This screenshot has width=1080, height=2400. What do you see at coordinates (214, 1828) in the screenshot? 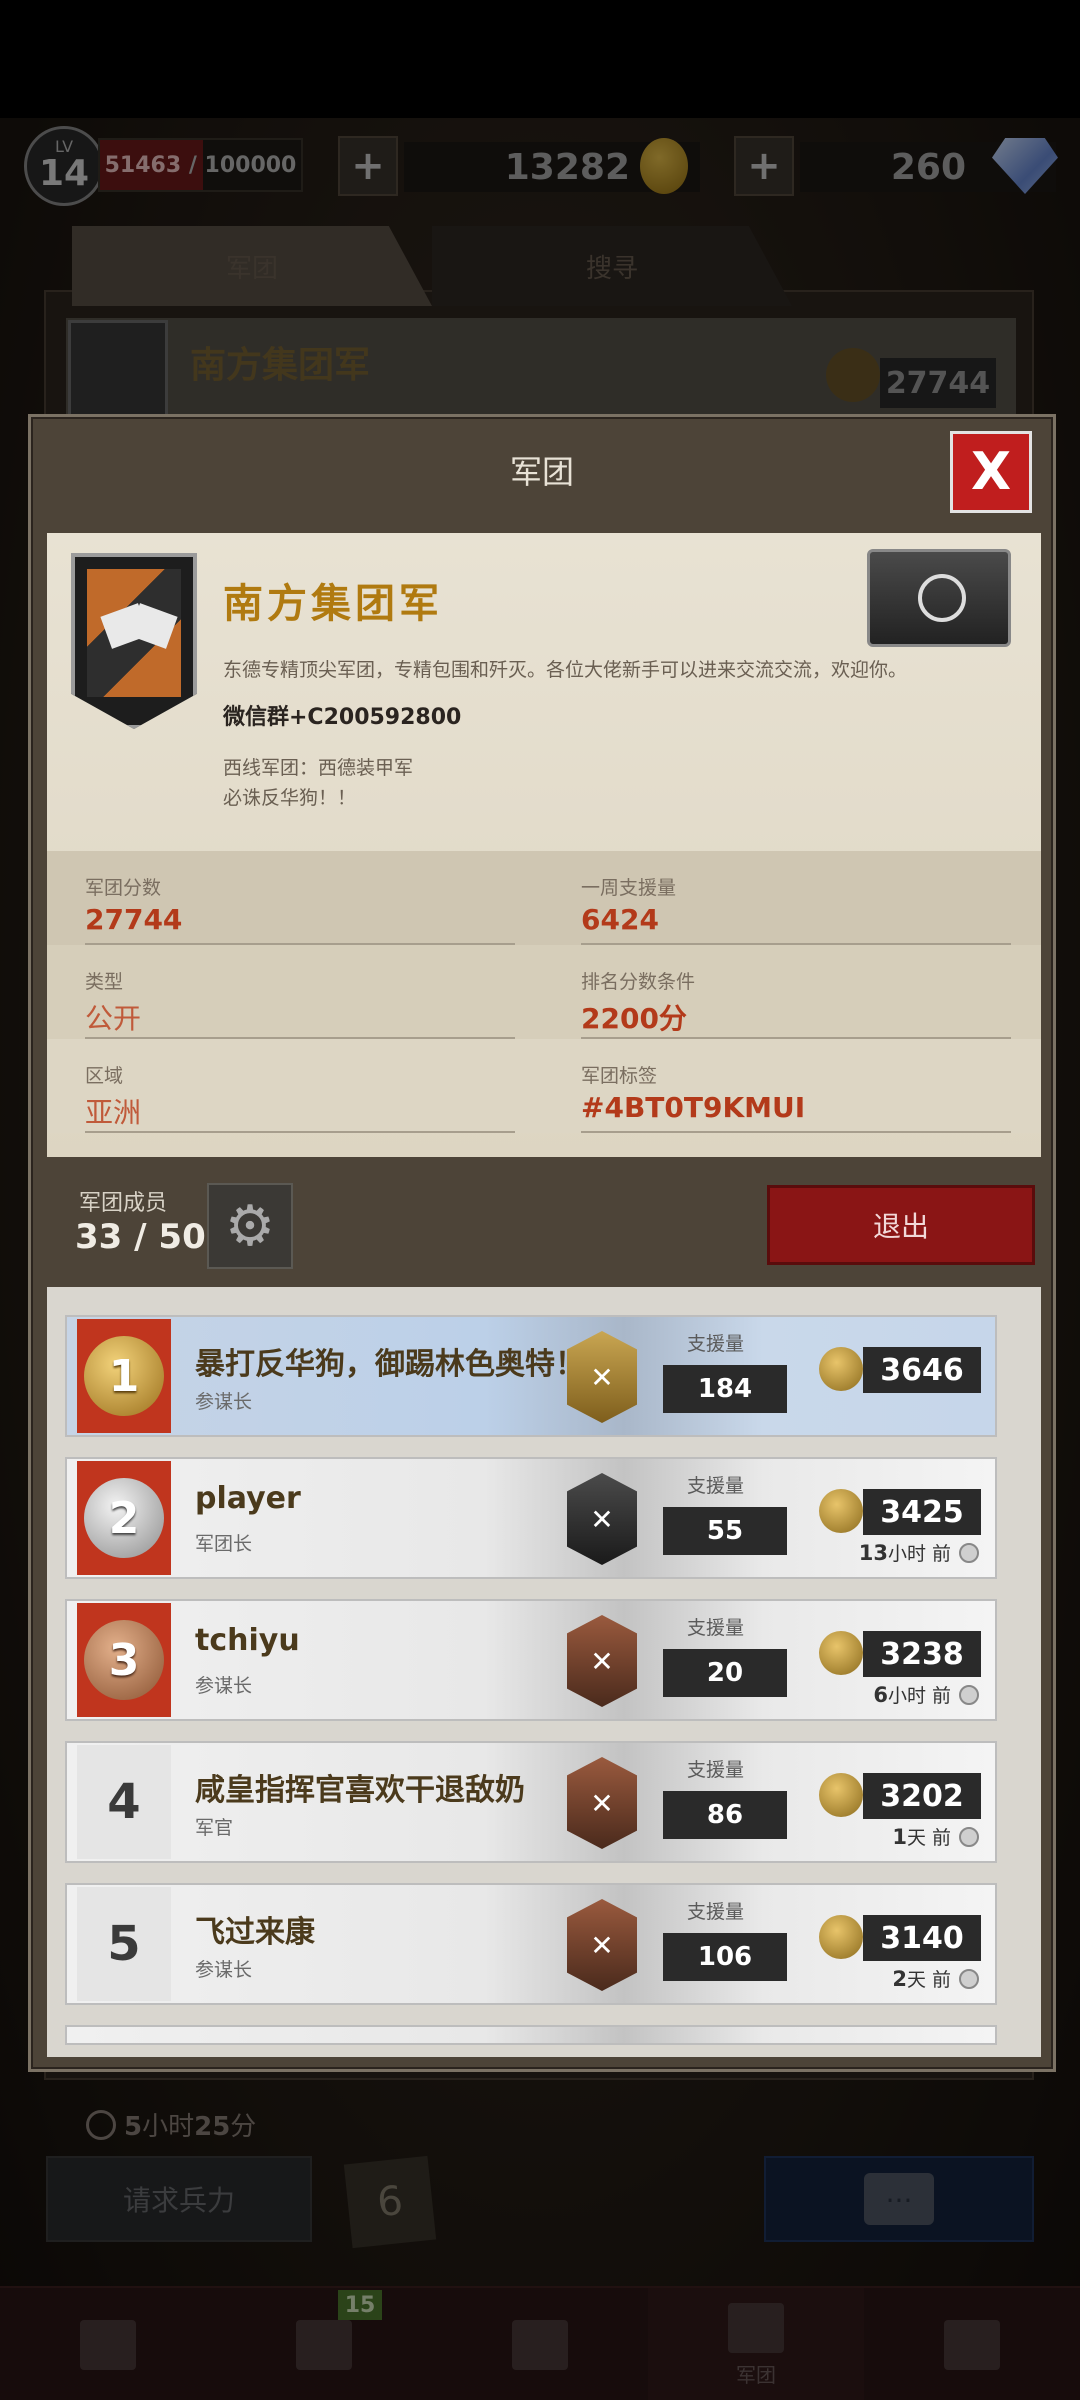
I see `member-role: 军官` at bounding box center [214, 1828].